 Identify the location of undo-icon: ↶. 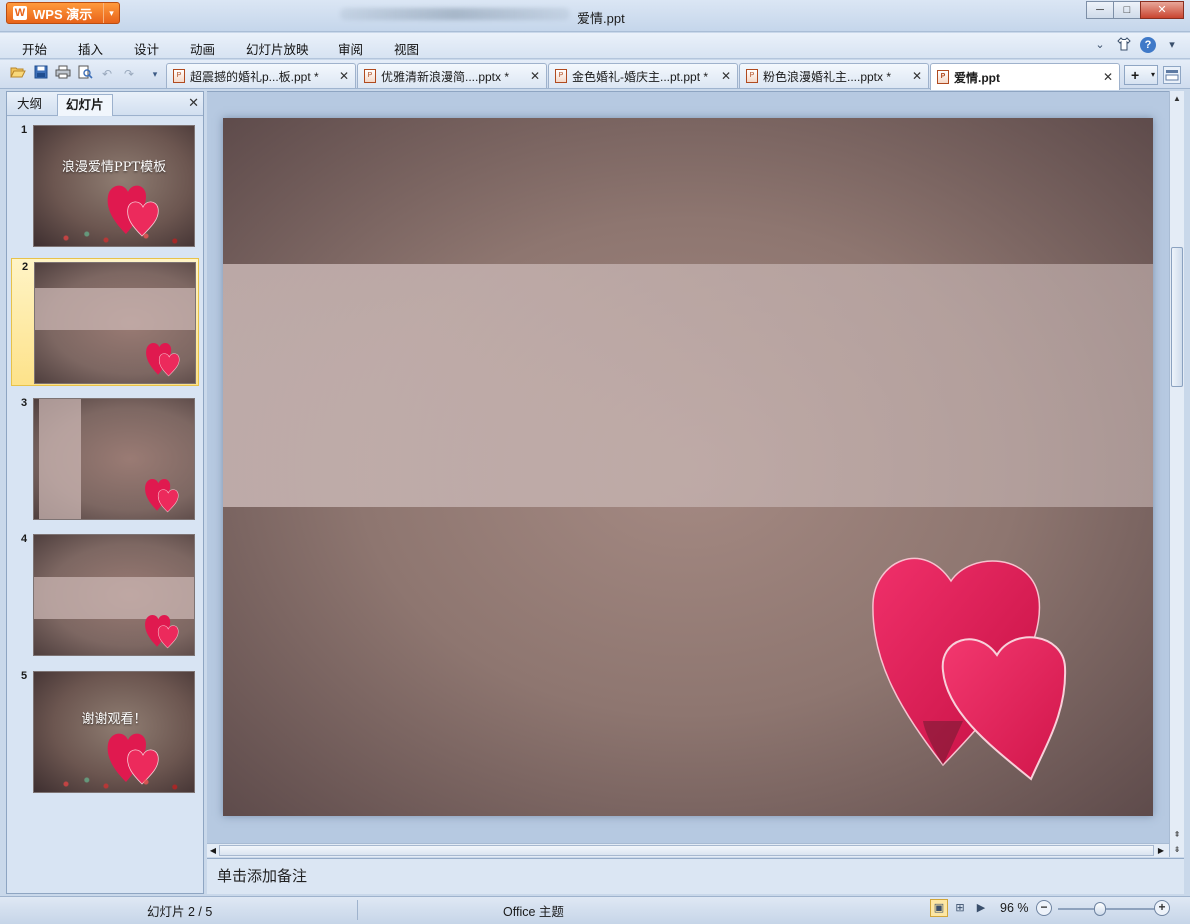
(107, 74).